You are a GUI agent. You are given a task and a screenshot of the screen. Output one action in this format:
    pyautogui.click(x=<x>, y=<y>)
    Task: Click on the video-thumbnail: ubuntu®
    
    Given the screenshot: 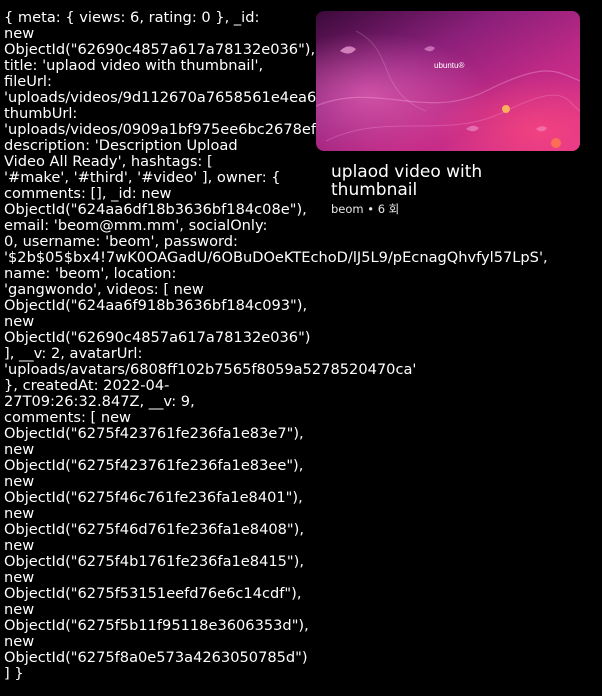 What is the action you would take?
    pyautogui.click(x=448, y=81)
    